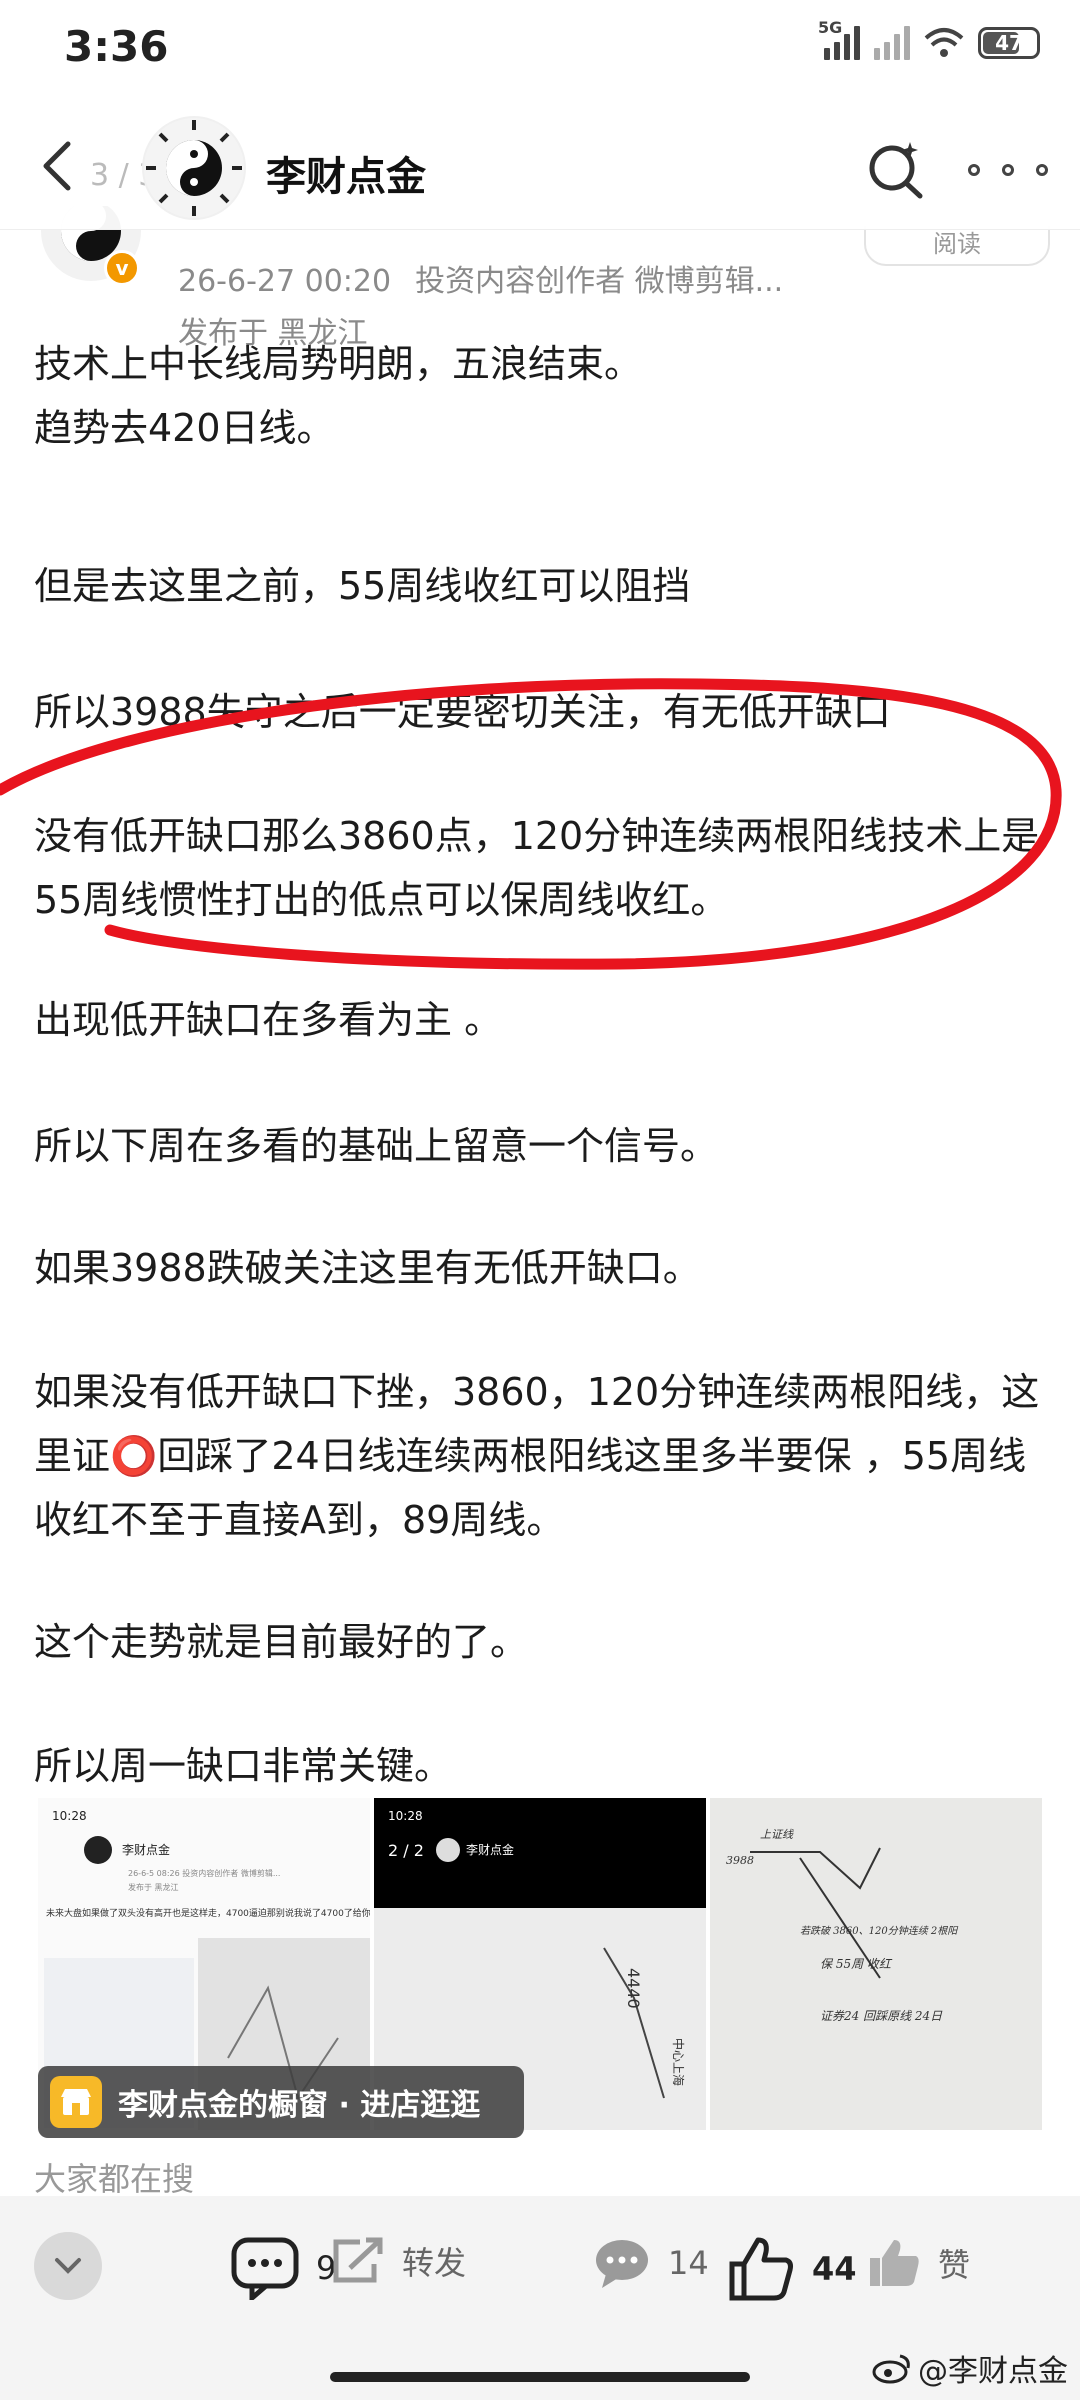 The image size is (1080, 2400). I want to click on status-clock: 3:36, so click(116, 46).